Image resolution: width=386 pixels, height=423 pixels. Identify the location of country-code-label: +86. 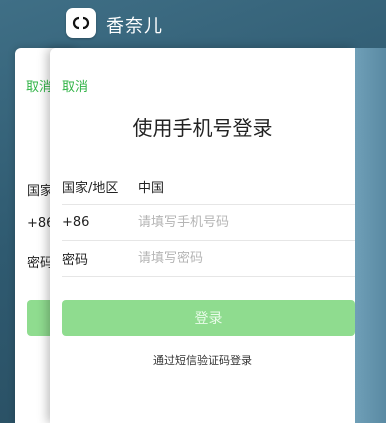
(76, 222).